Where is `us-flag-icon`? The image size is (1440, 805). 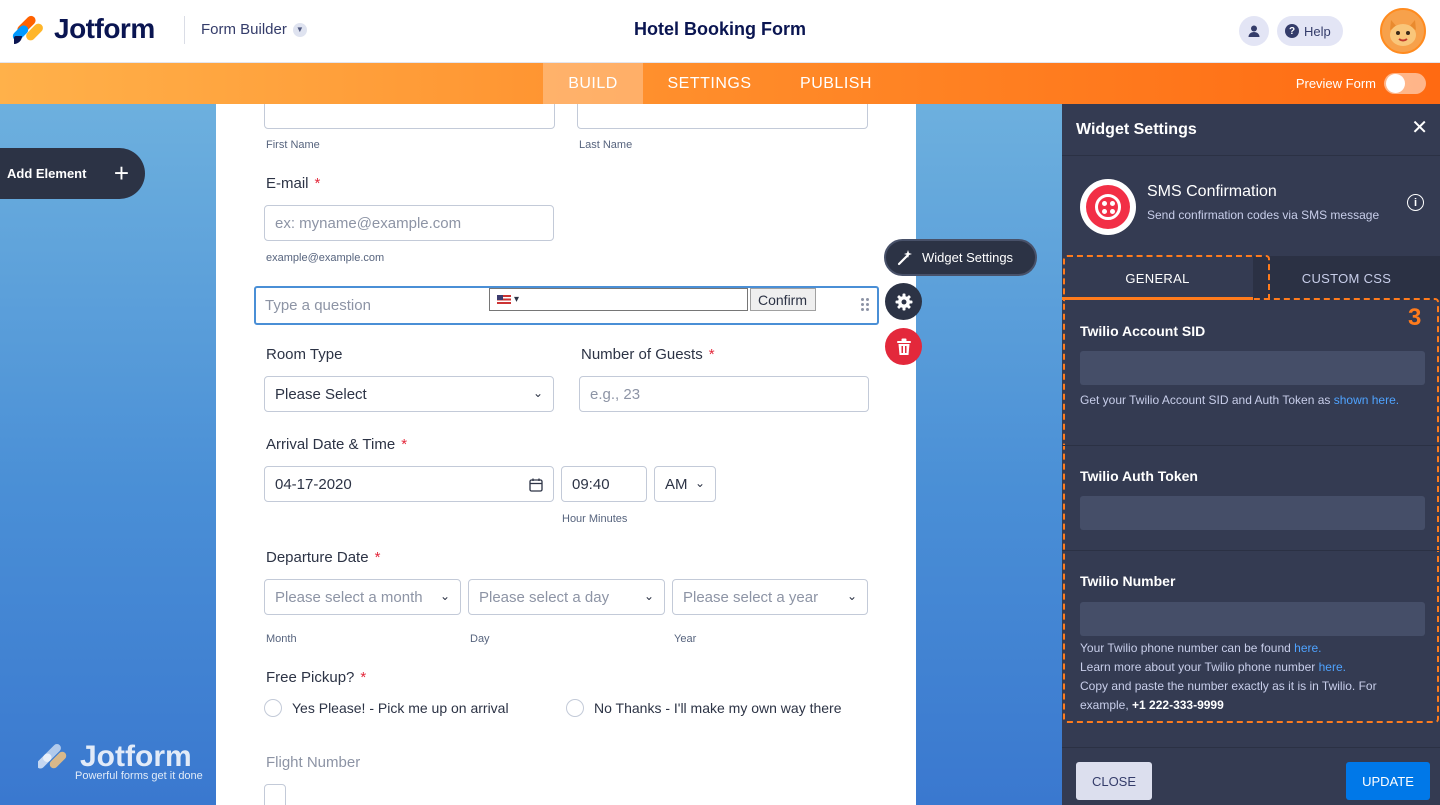 us-flag-icon is located at coordinates (504, 299).